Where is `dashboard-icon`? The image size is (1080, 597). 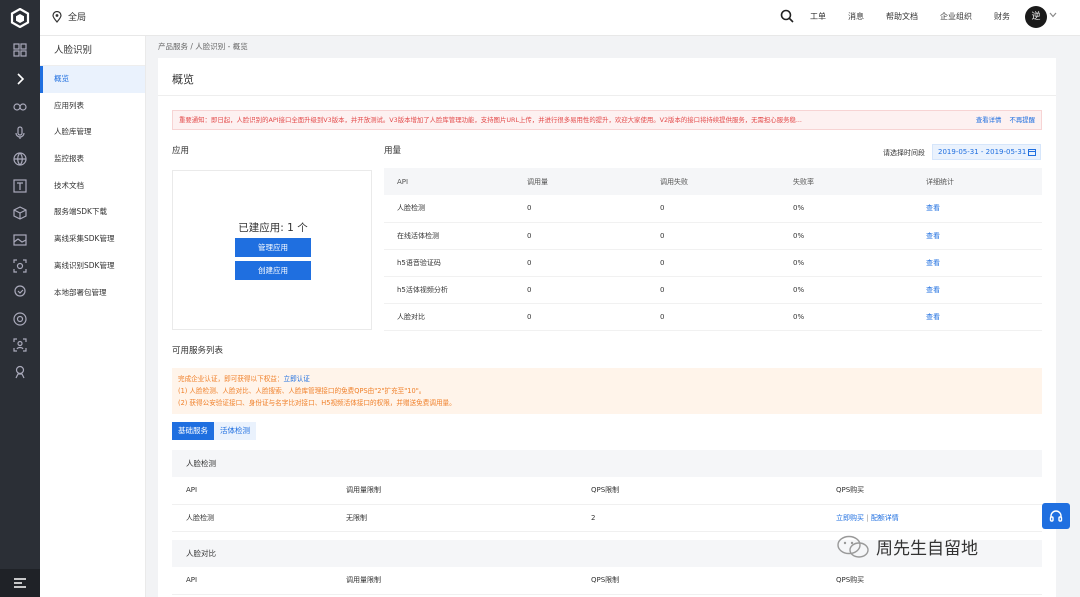 dashboard-icon is located at coordinates (20, 50).